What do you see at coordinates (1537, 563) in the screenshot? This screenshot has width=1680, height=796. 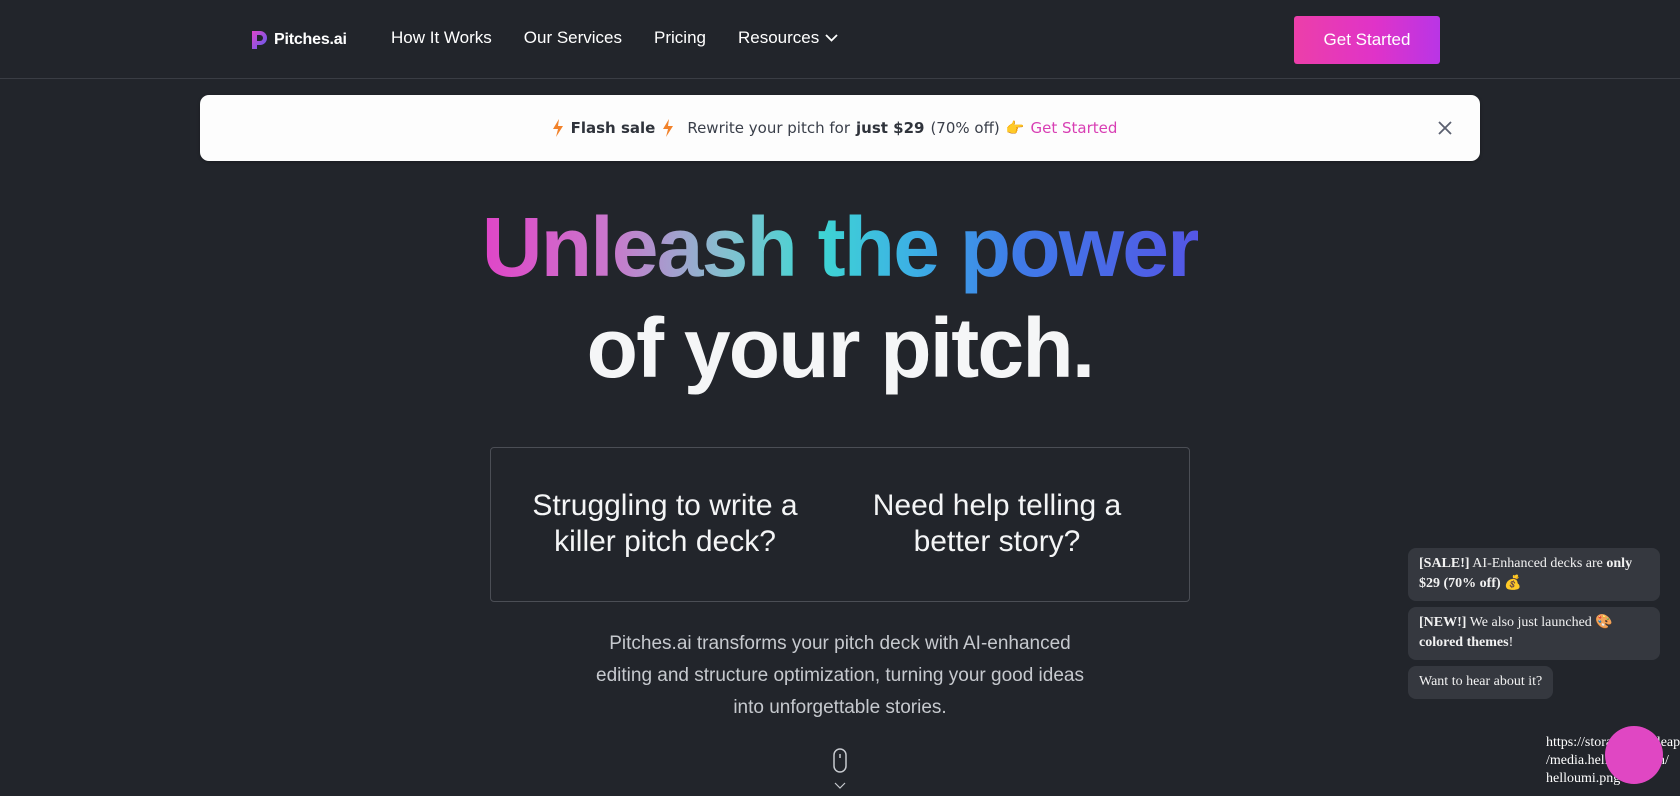 I see `chat-message-text: AI-Enhanced decks are` at bounding box center [1537, 563].